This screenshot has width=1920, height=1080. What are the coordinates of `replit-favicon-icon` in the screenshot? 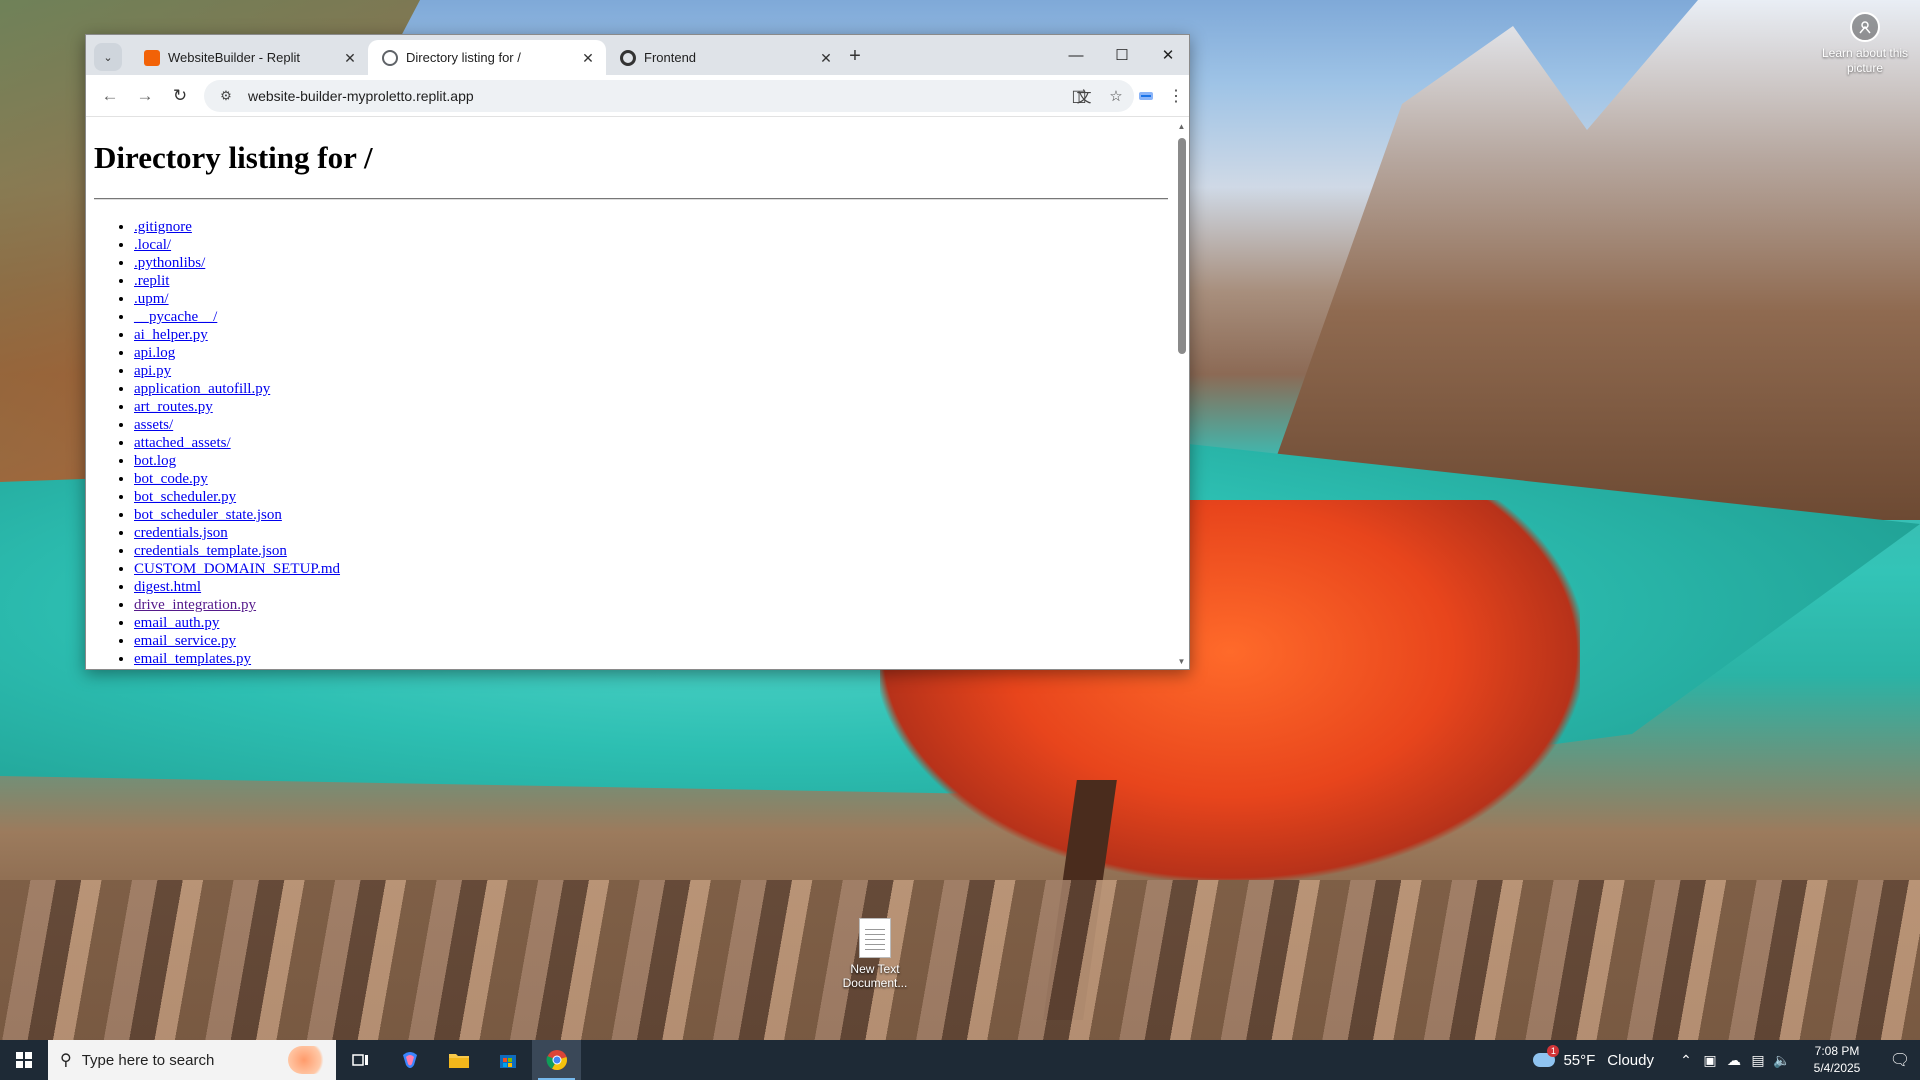 It's located at (152, 57).